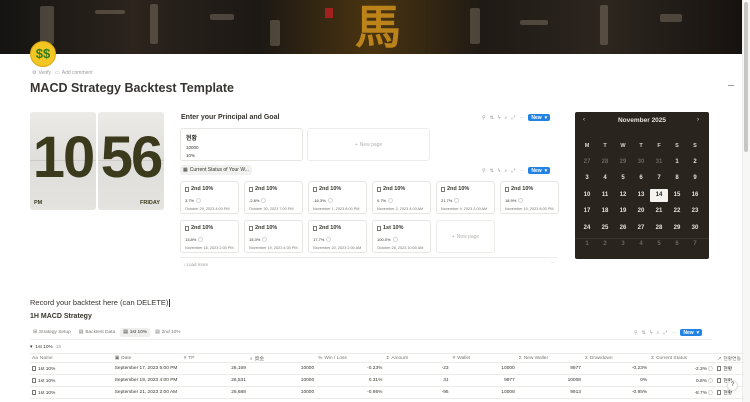  I want to click on table-cell: 현황, so click(729, 368).